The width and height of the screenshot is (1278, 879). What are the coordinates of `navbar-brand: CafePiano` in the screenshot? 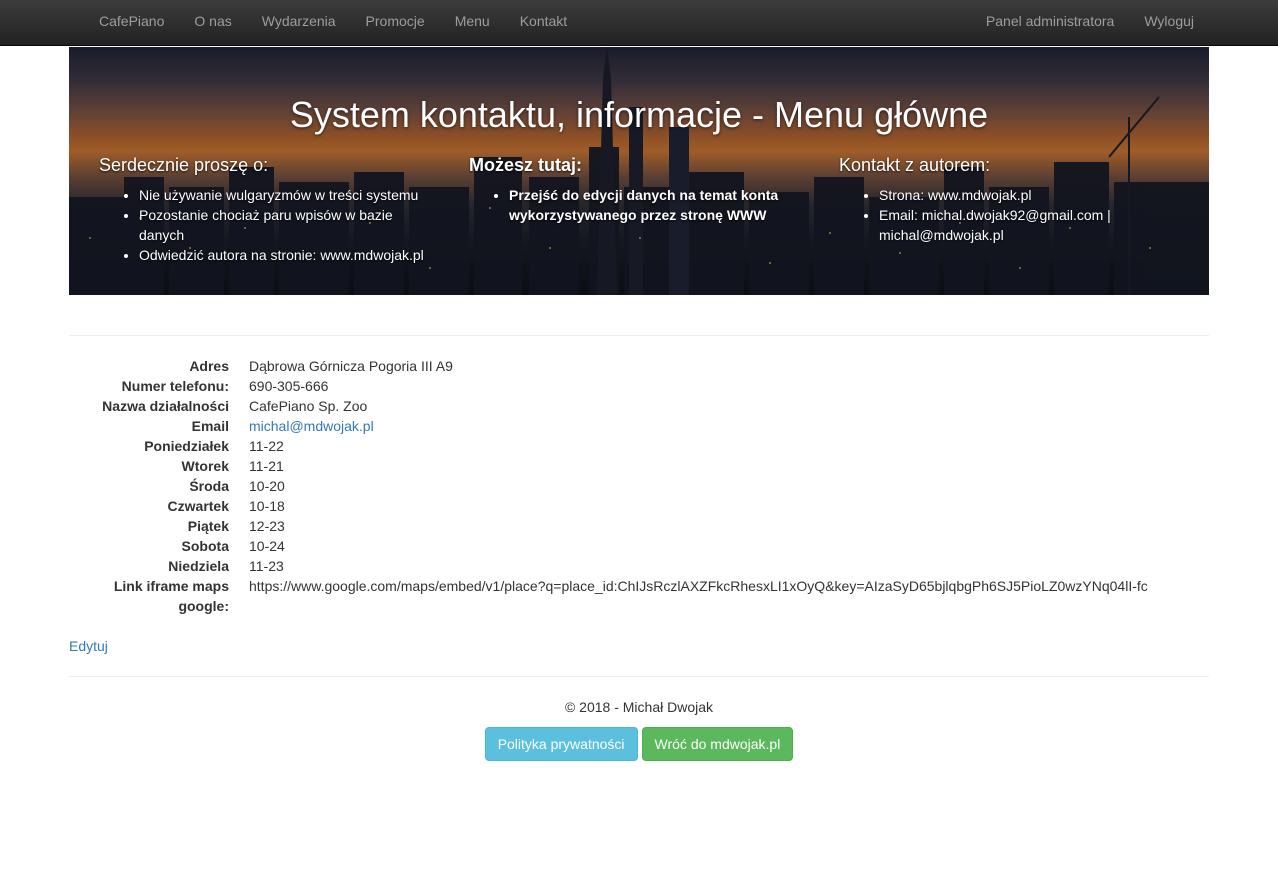 It's located at (131, 23).